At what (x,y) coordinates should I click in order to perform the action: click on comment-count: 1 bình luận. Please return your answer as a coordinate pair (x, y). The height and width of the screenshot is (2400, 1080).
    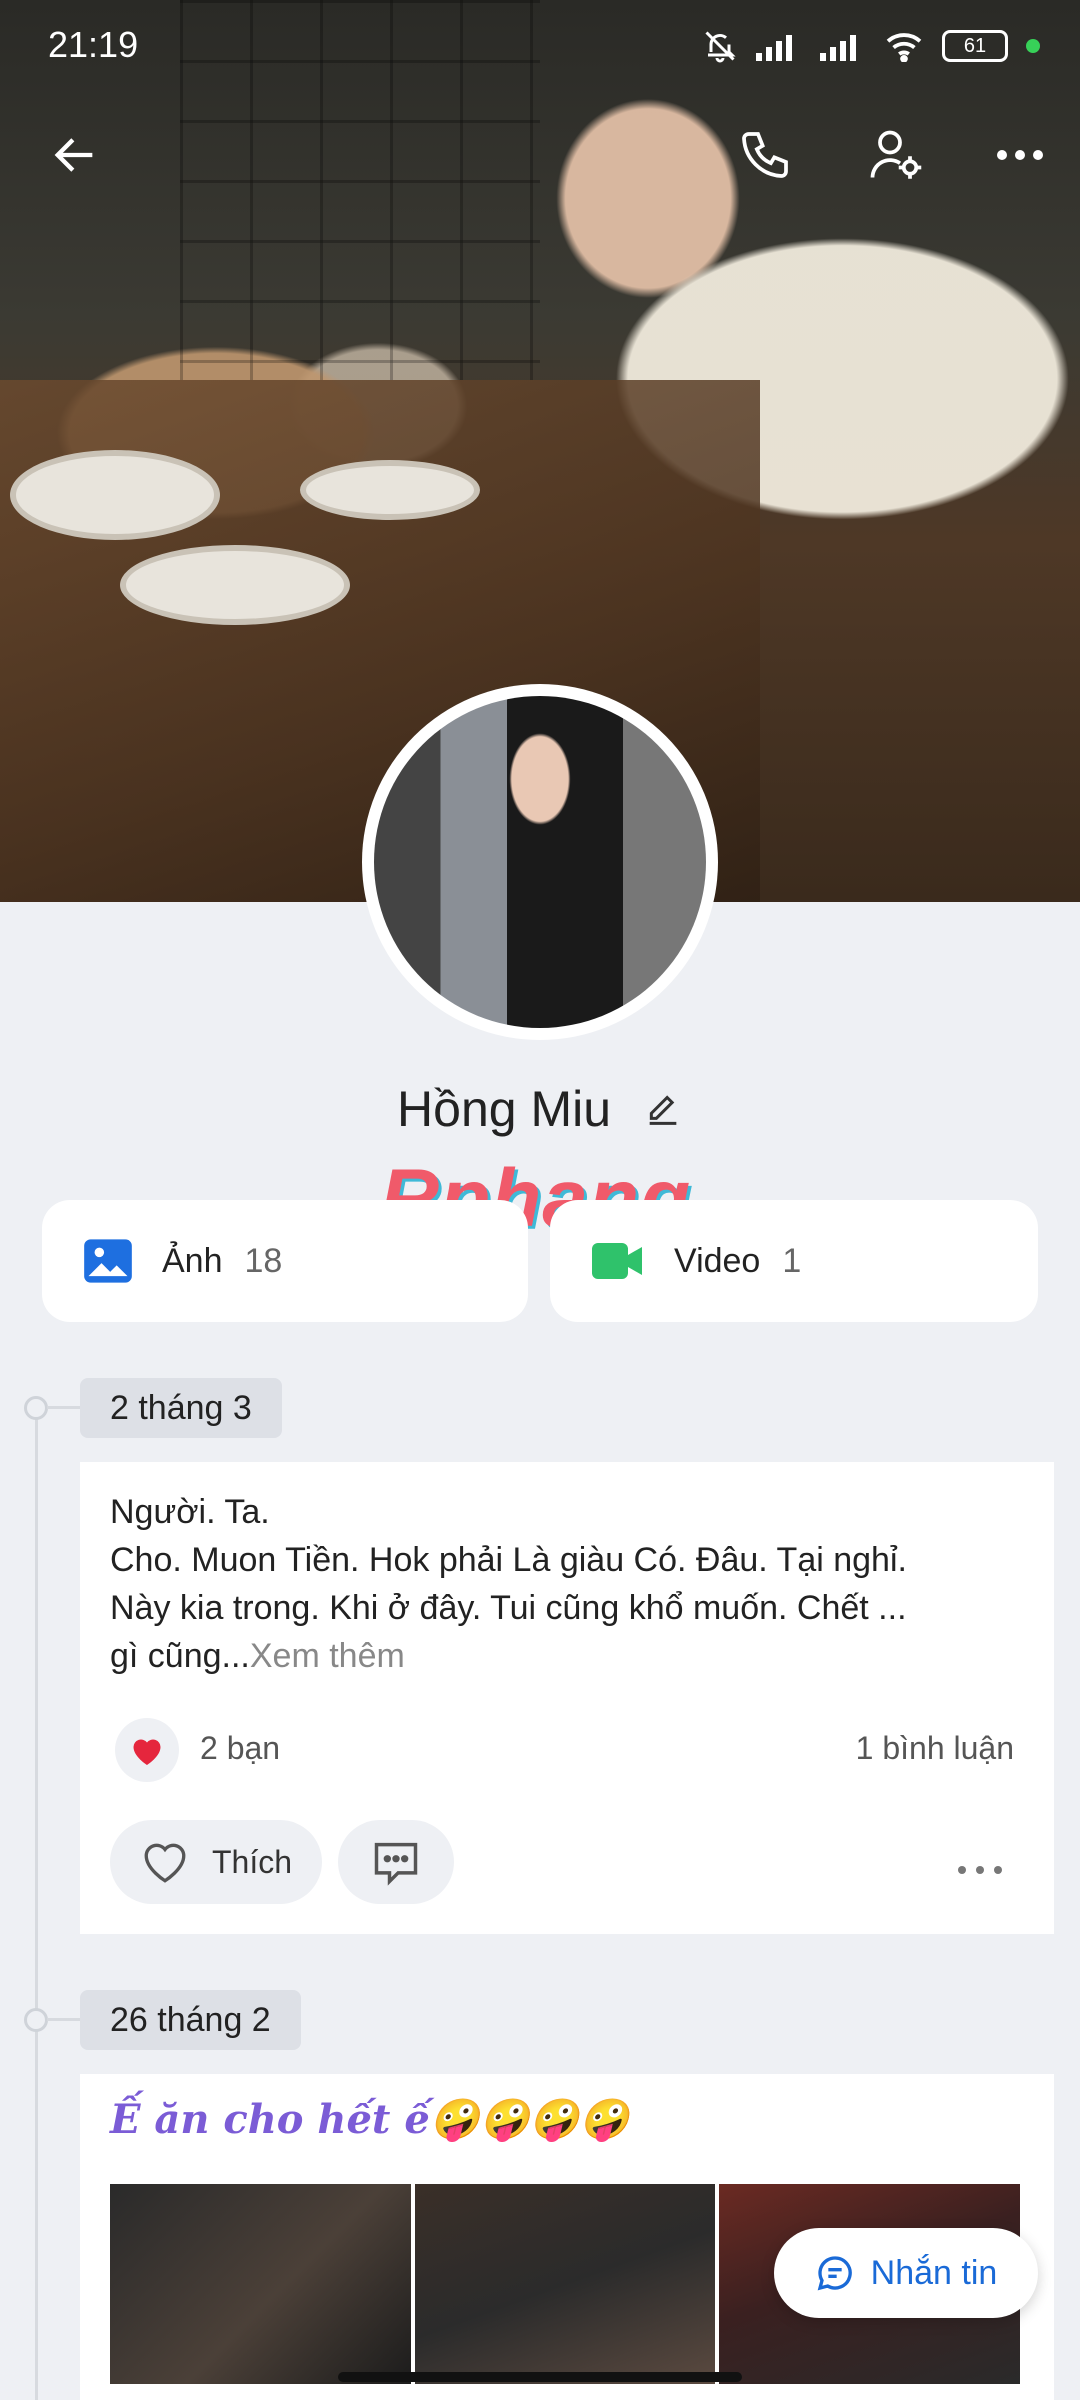
    Looking at the image, I should click on (935, 1748).